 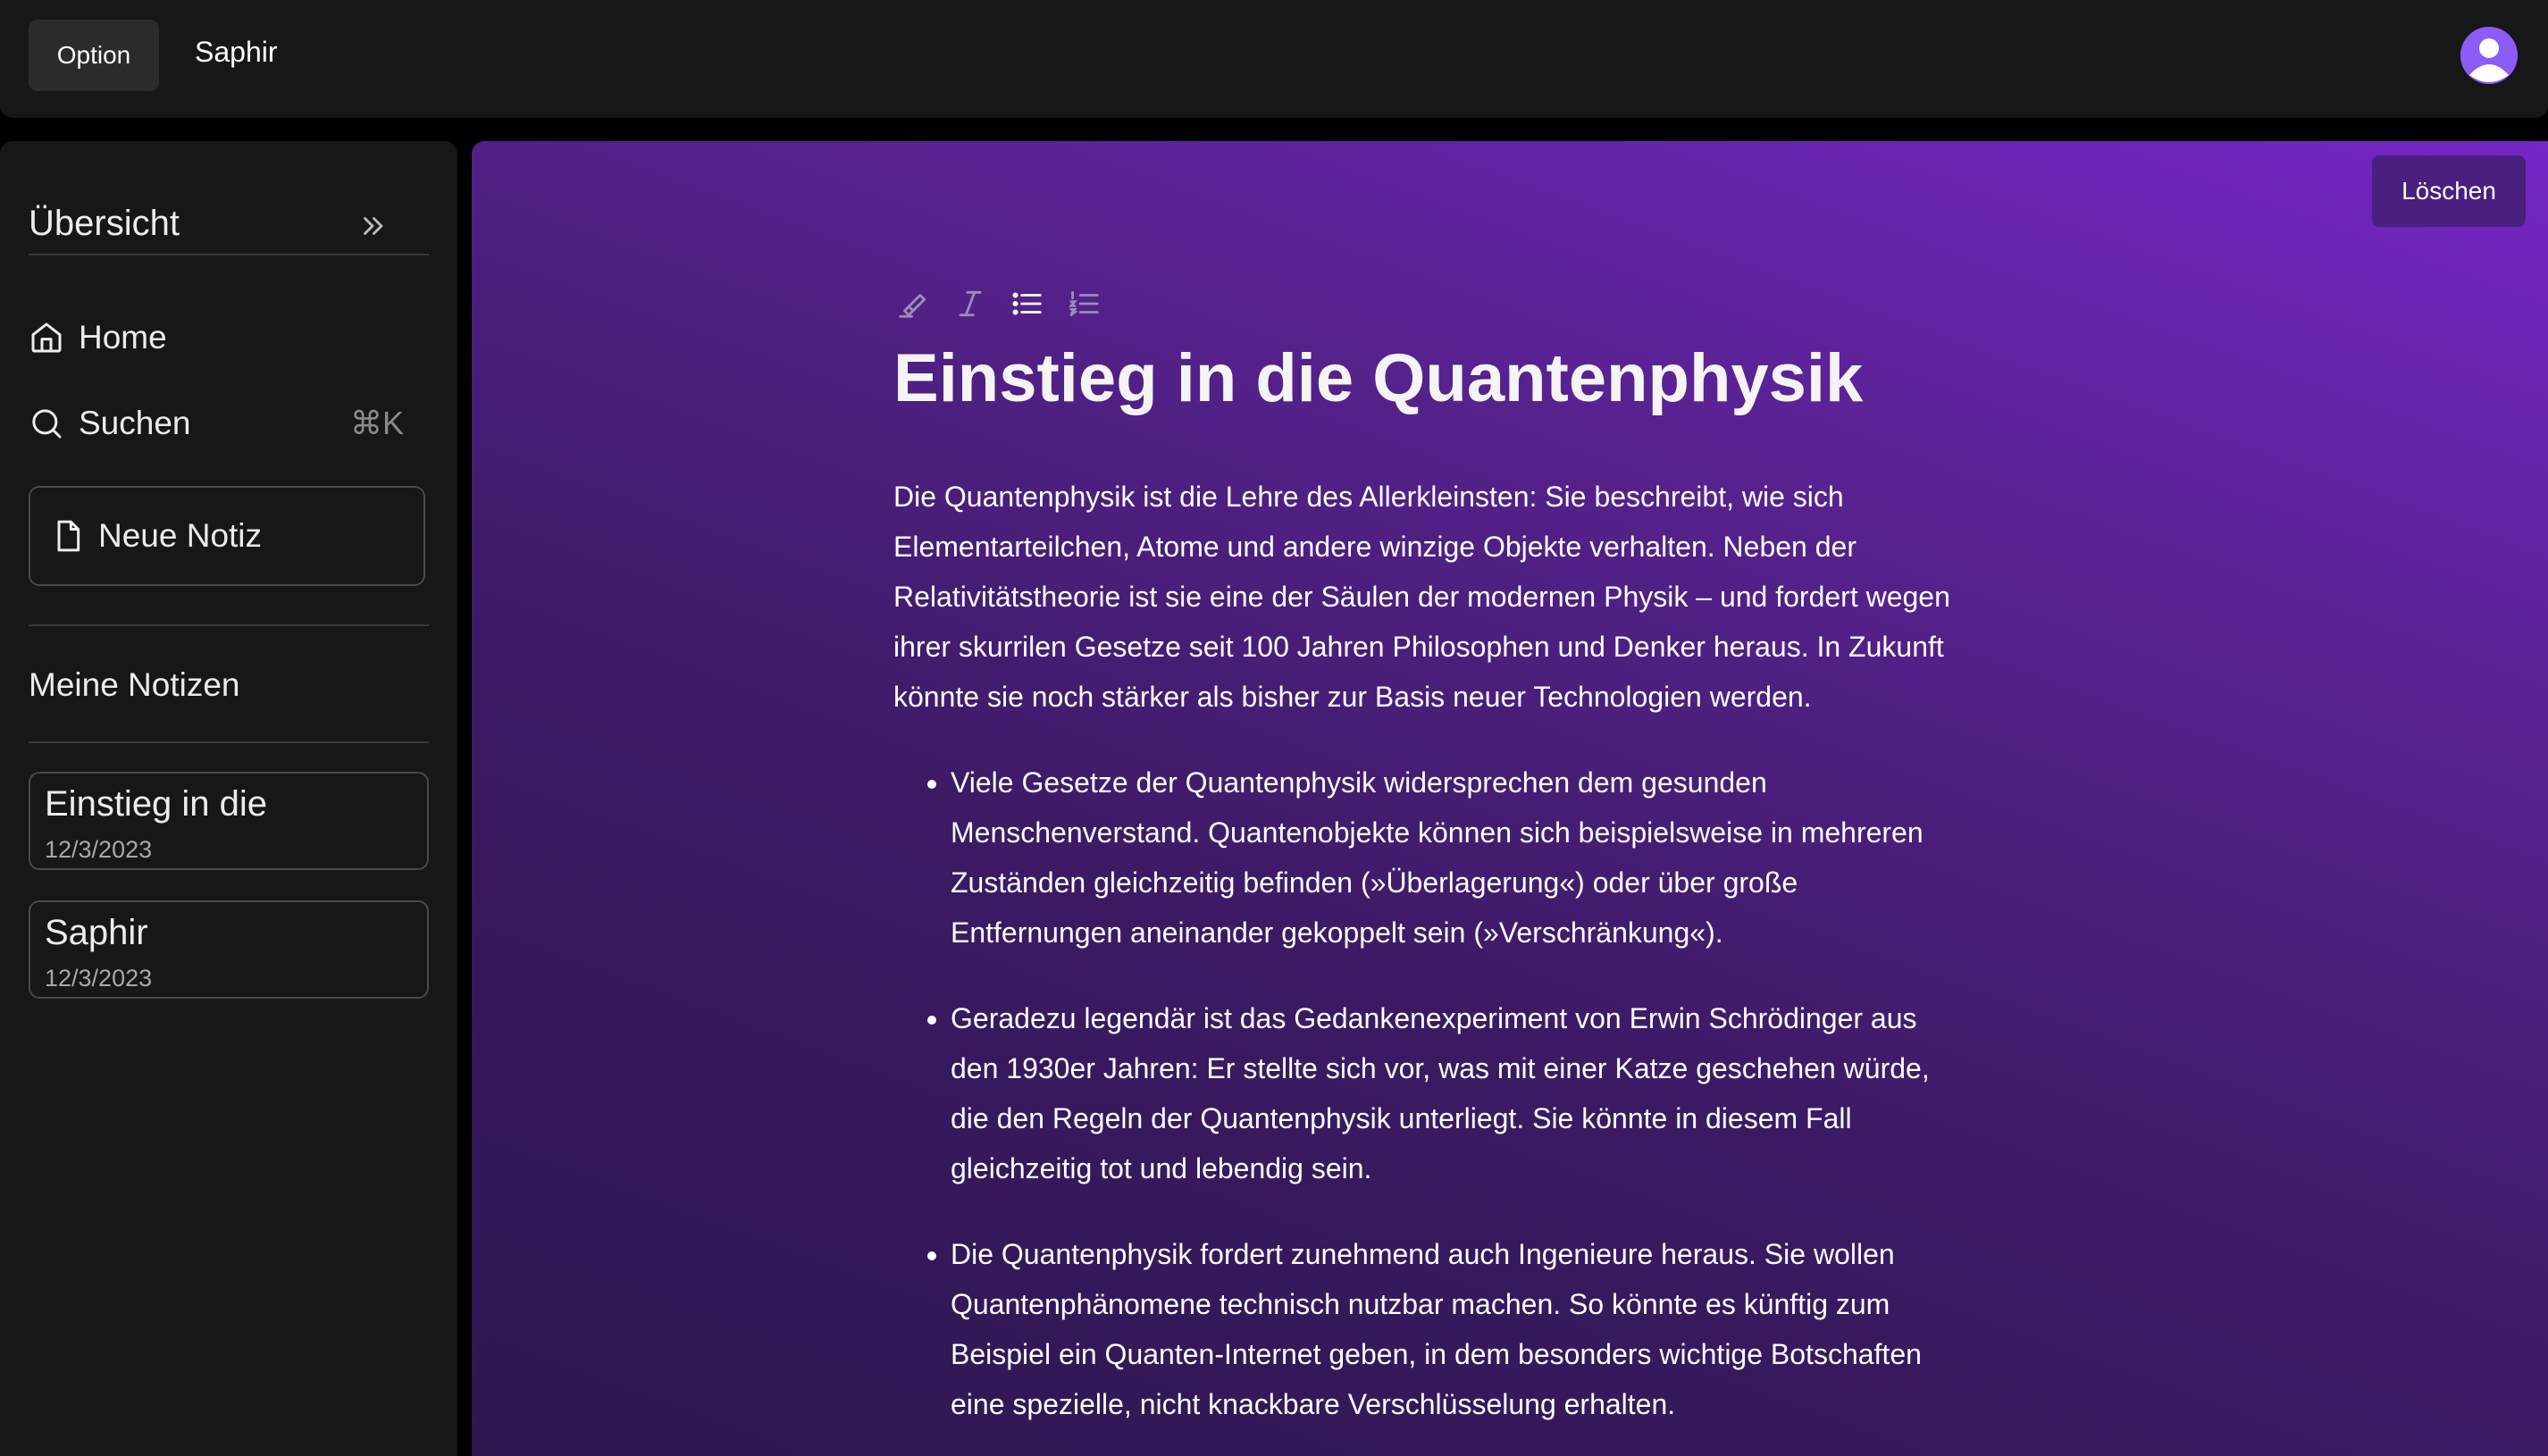 I want to click on note-title: Saphir, so click(x=96, y=932).